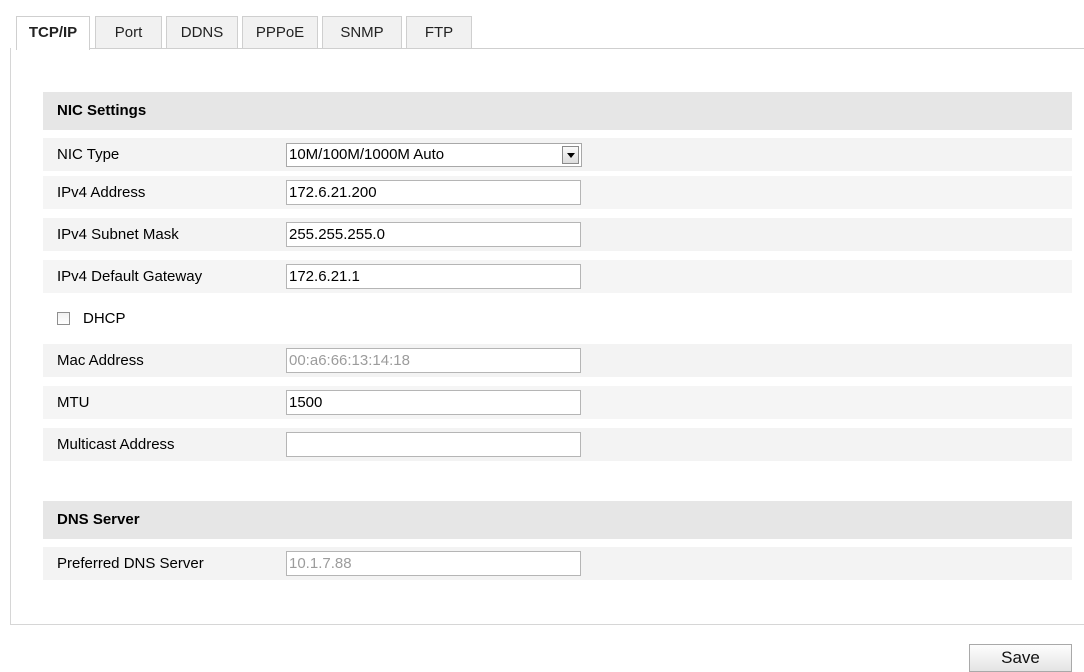 Image resolution: width=1084 pixels, height=672 pixels. What do you see at coordinates (73, 402) in the screenshot?
I see `mtu-label: MTU` at bounding box center [73, 402].